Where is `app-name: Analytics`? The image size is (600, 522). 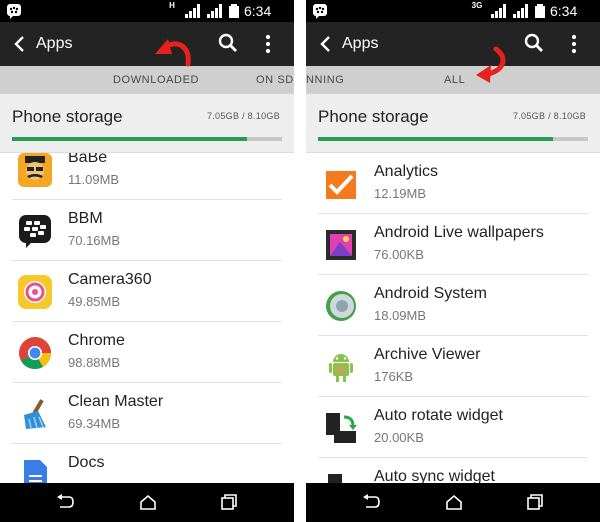 app-name: Analytics is located at coordinates (406, 171).